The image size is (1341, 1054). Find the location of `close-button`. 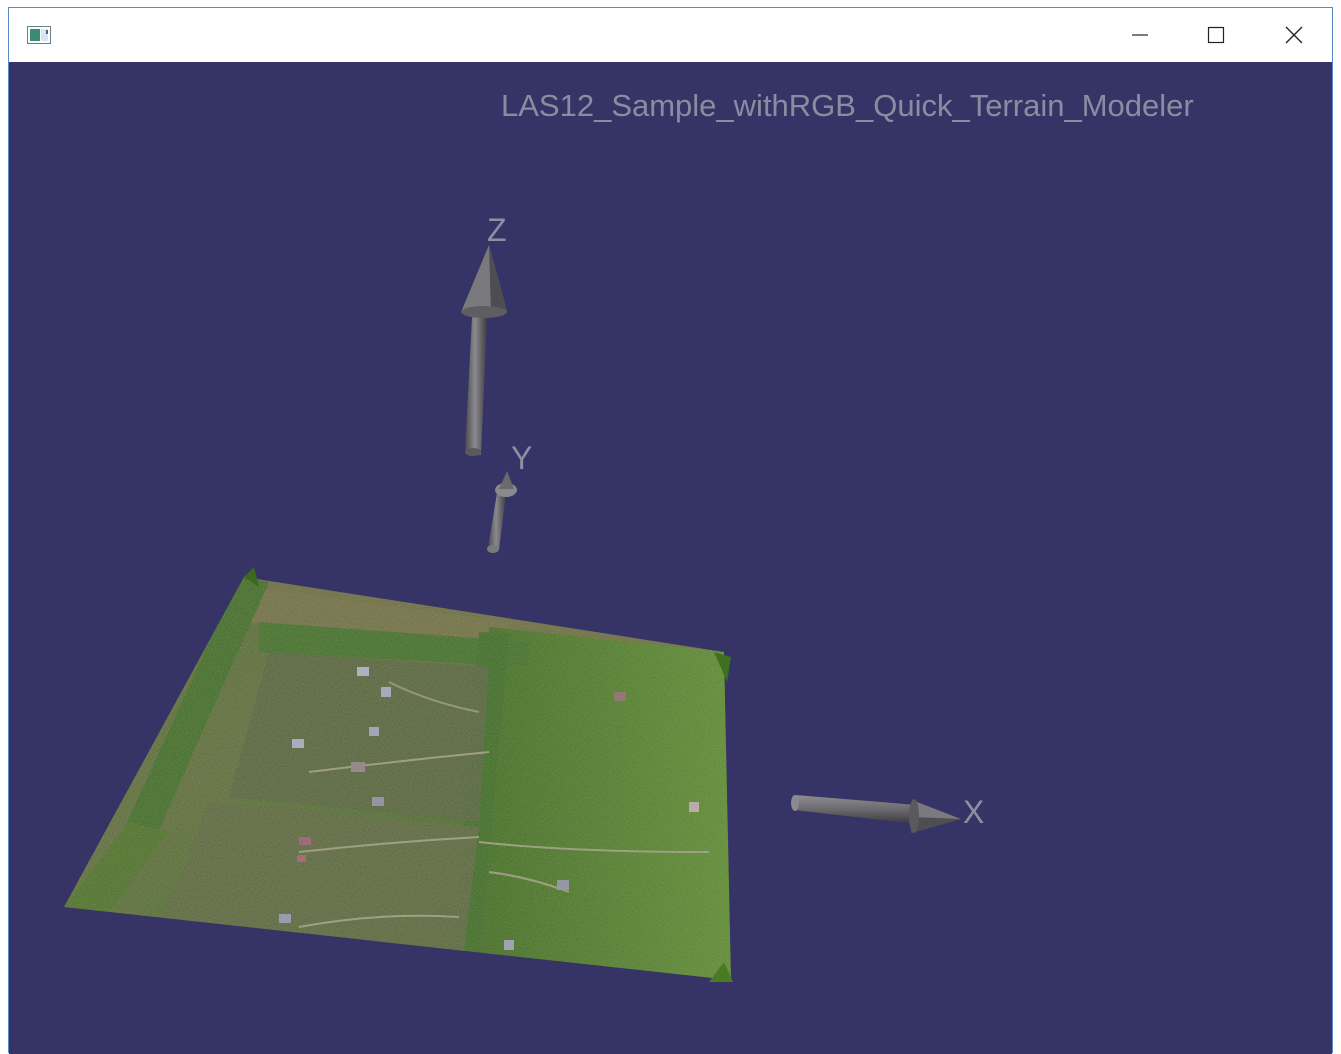

close-button is located at coordinates (1294, 35).